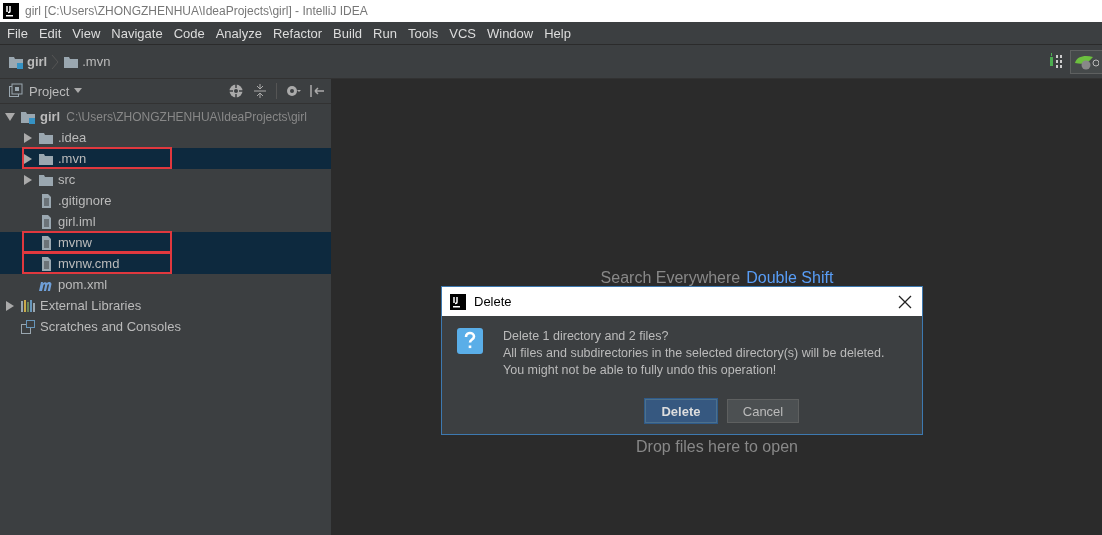 The width and height of the screenshot is (1102, 535). I want to click on tree-item: src, so click(165, 179).